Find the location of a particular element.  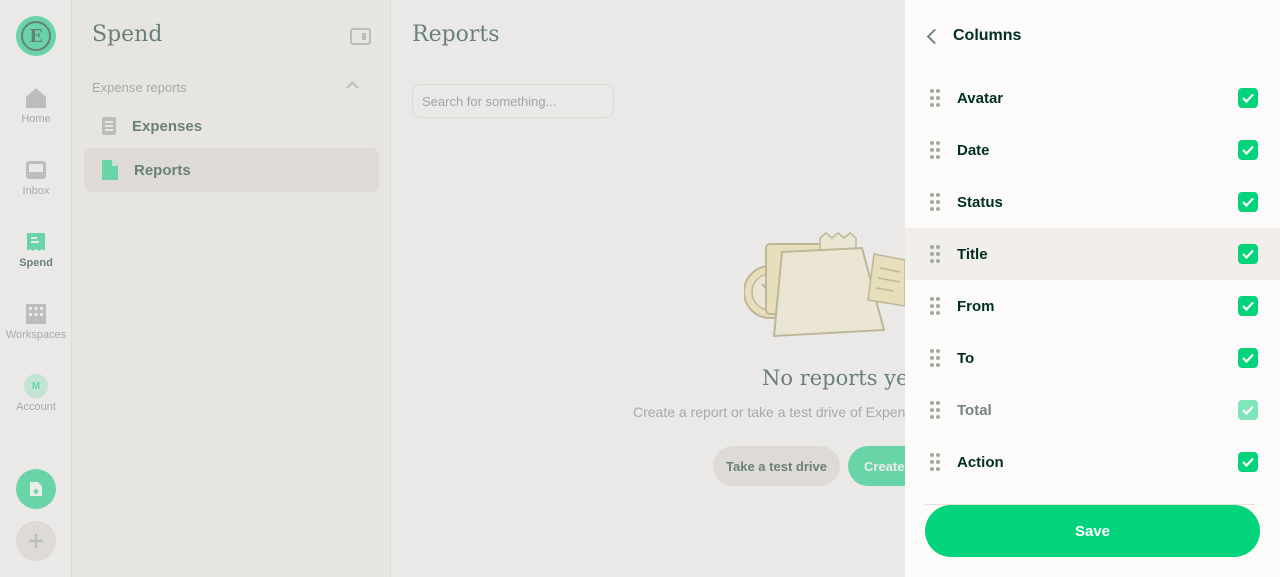

sidebar-item-label: Expenses is located at coordinates (167, 126).